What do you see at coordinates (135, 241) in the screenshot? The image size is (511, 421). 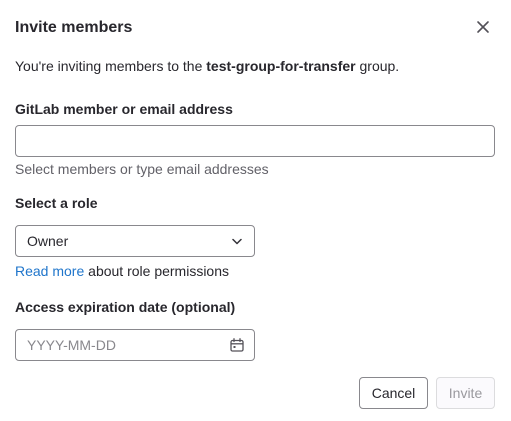 I see `role-select: Owner` at bounding box center [135, 241].